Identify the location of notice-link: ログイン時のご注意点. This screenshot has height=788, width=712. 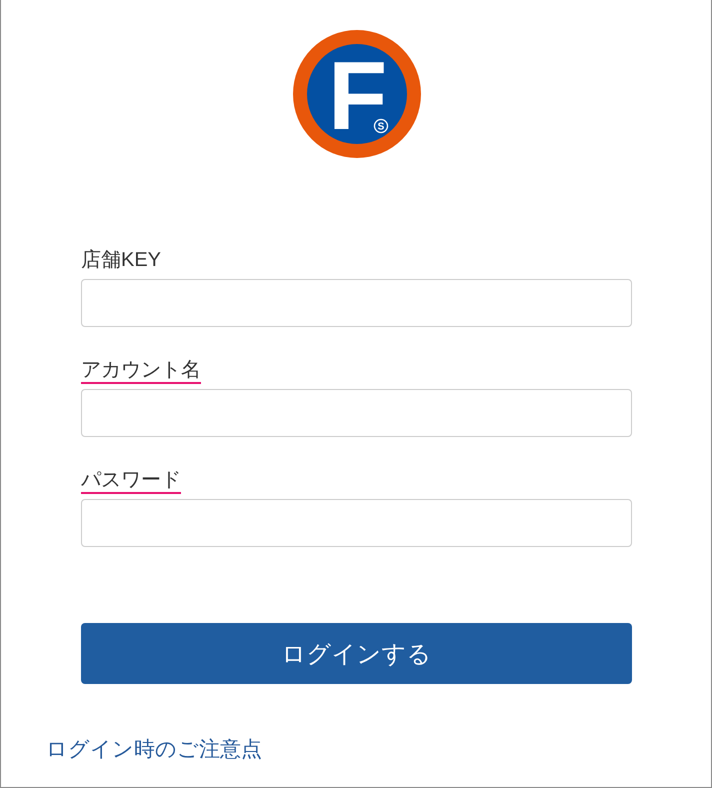
(154, 750).